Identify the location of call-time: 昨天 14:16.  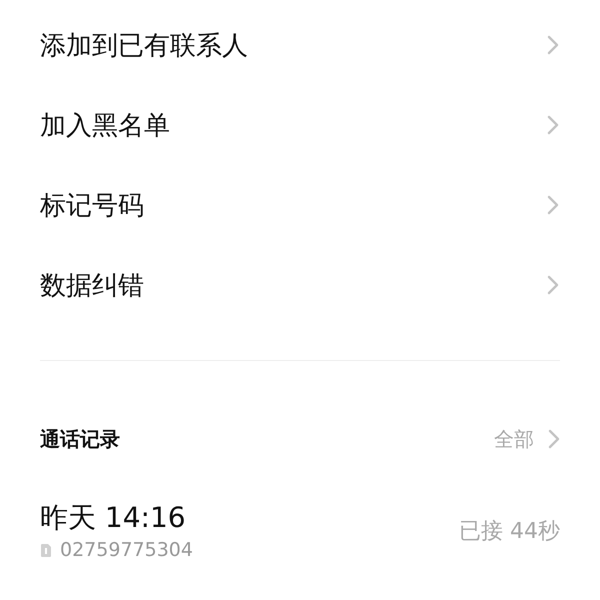
(113, 518).